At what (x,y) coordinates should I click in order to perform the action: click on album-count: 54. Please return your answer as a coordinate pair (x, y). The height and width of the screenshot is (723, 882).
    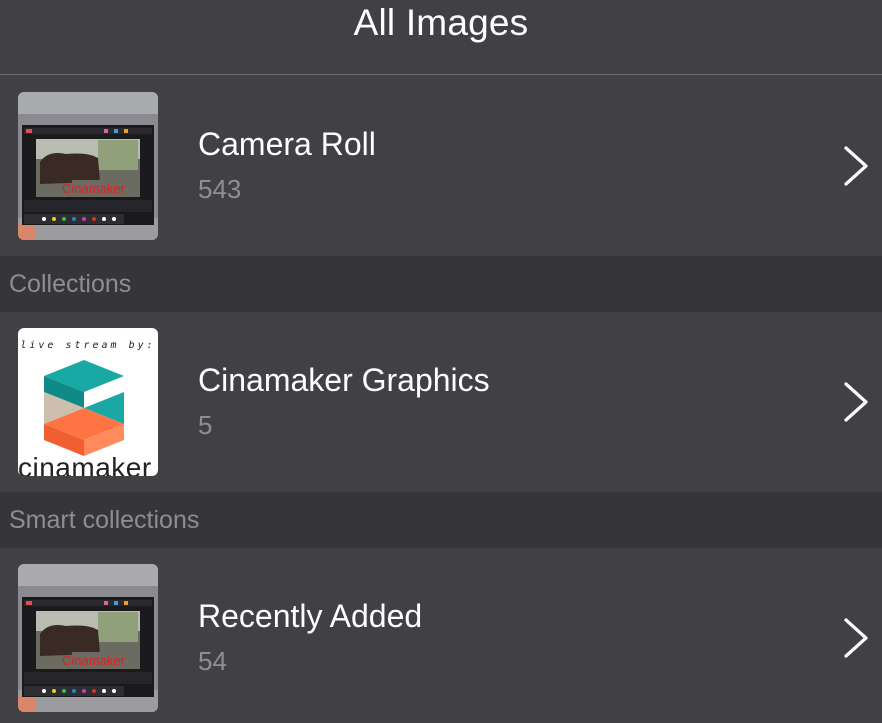
    Looking at the image, I should click on (212, 661).